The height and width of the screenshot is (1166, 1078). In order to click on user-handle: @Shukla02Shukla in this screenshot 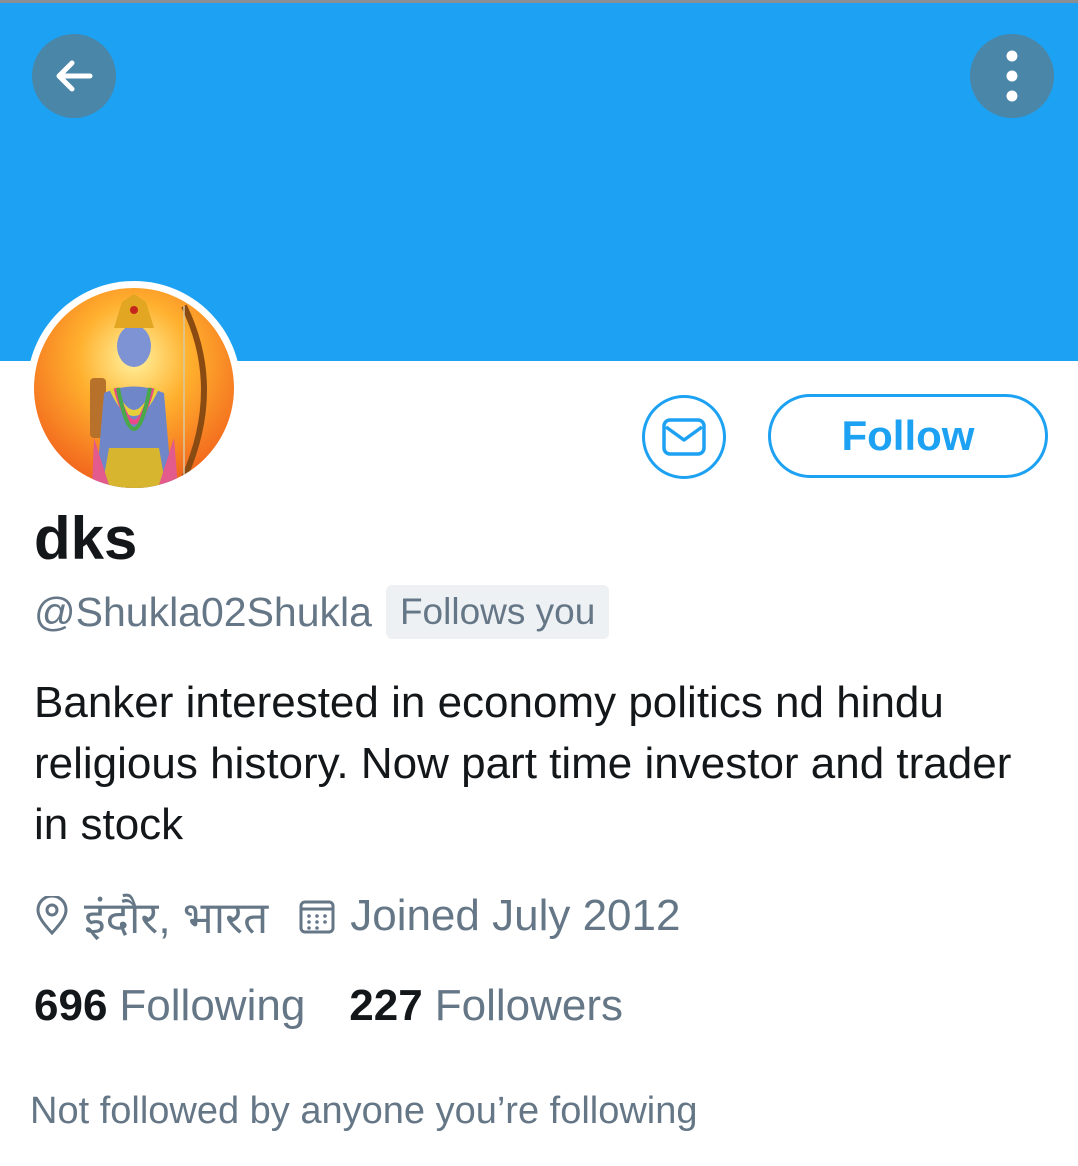, I will do `click(203, 611)`.